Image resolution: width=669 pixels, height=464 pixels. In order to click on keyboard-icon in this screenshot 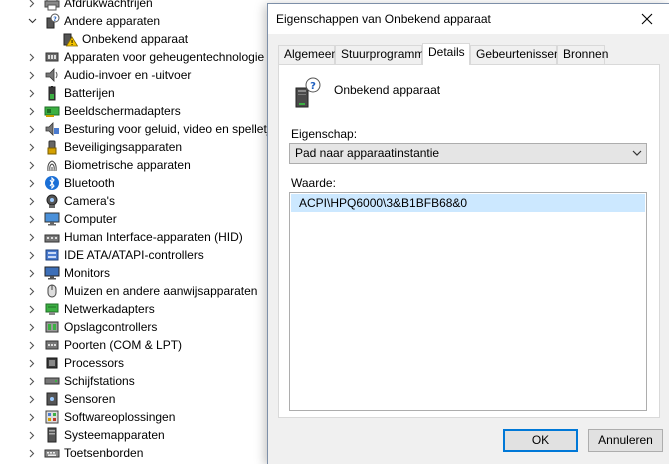, I will do `click(52, 453)`.